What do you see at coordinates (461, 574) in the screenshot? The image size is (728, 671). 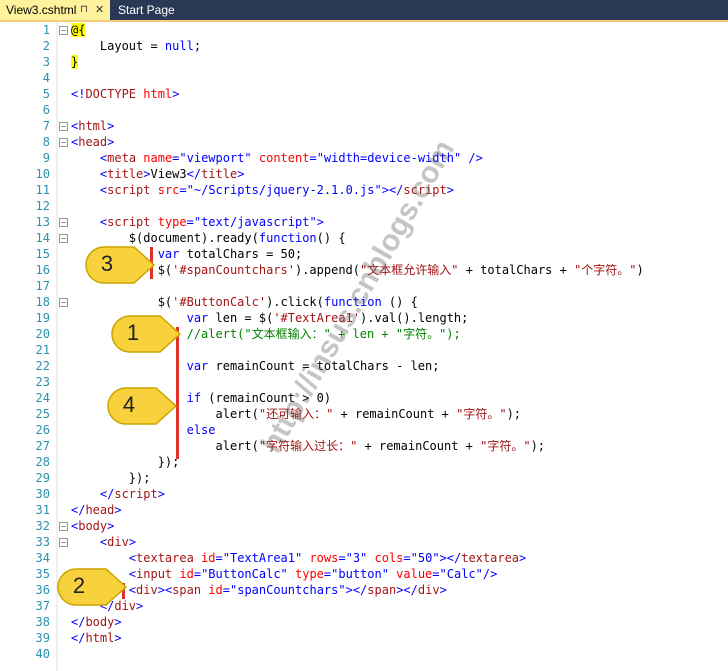 I see `code-token: "Calc"` at bounding box center [461, 574].